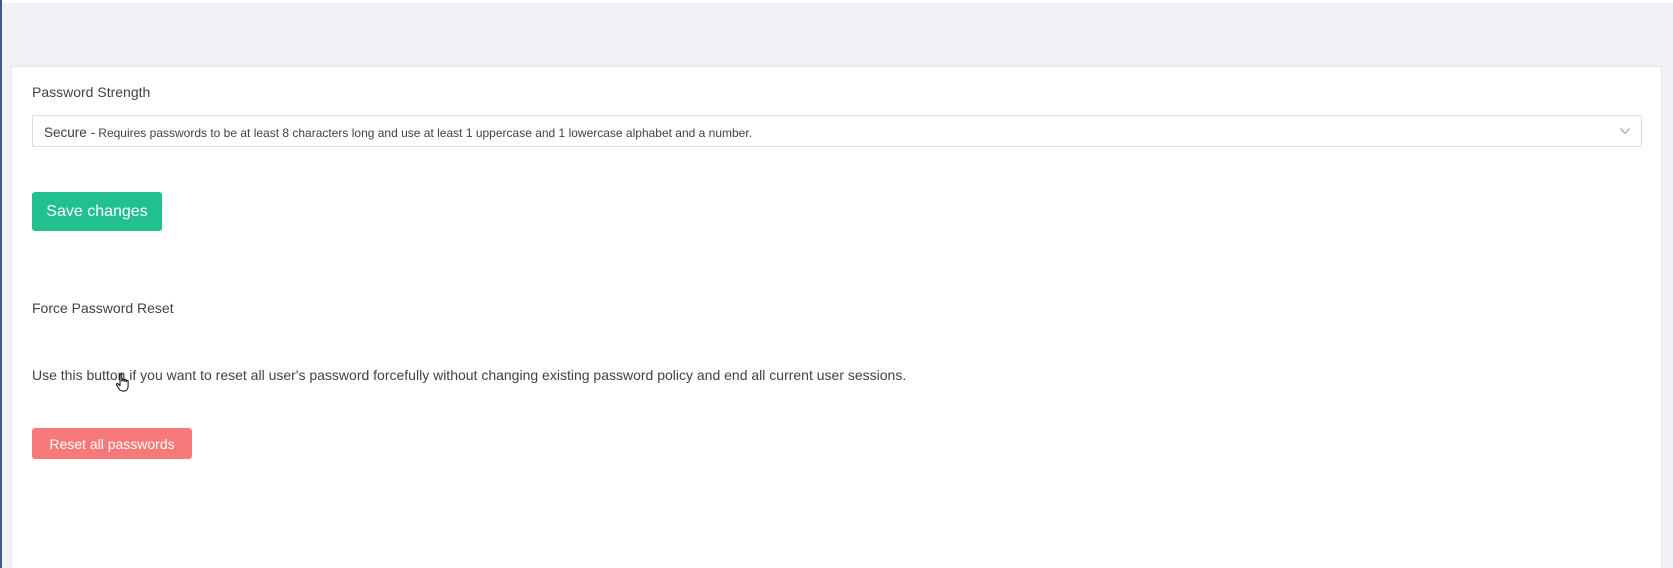  I want to click on select-option-name: Secure, so click(65, 132).